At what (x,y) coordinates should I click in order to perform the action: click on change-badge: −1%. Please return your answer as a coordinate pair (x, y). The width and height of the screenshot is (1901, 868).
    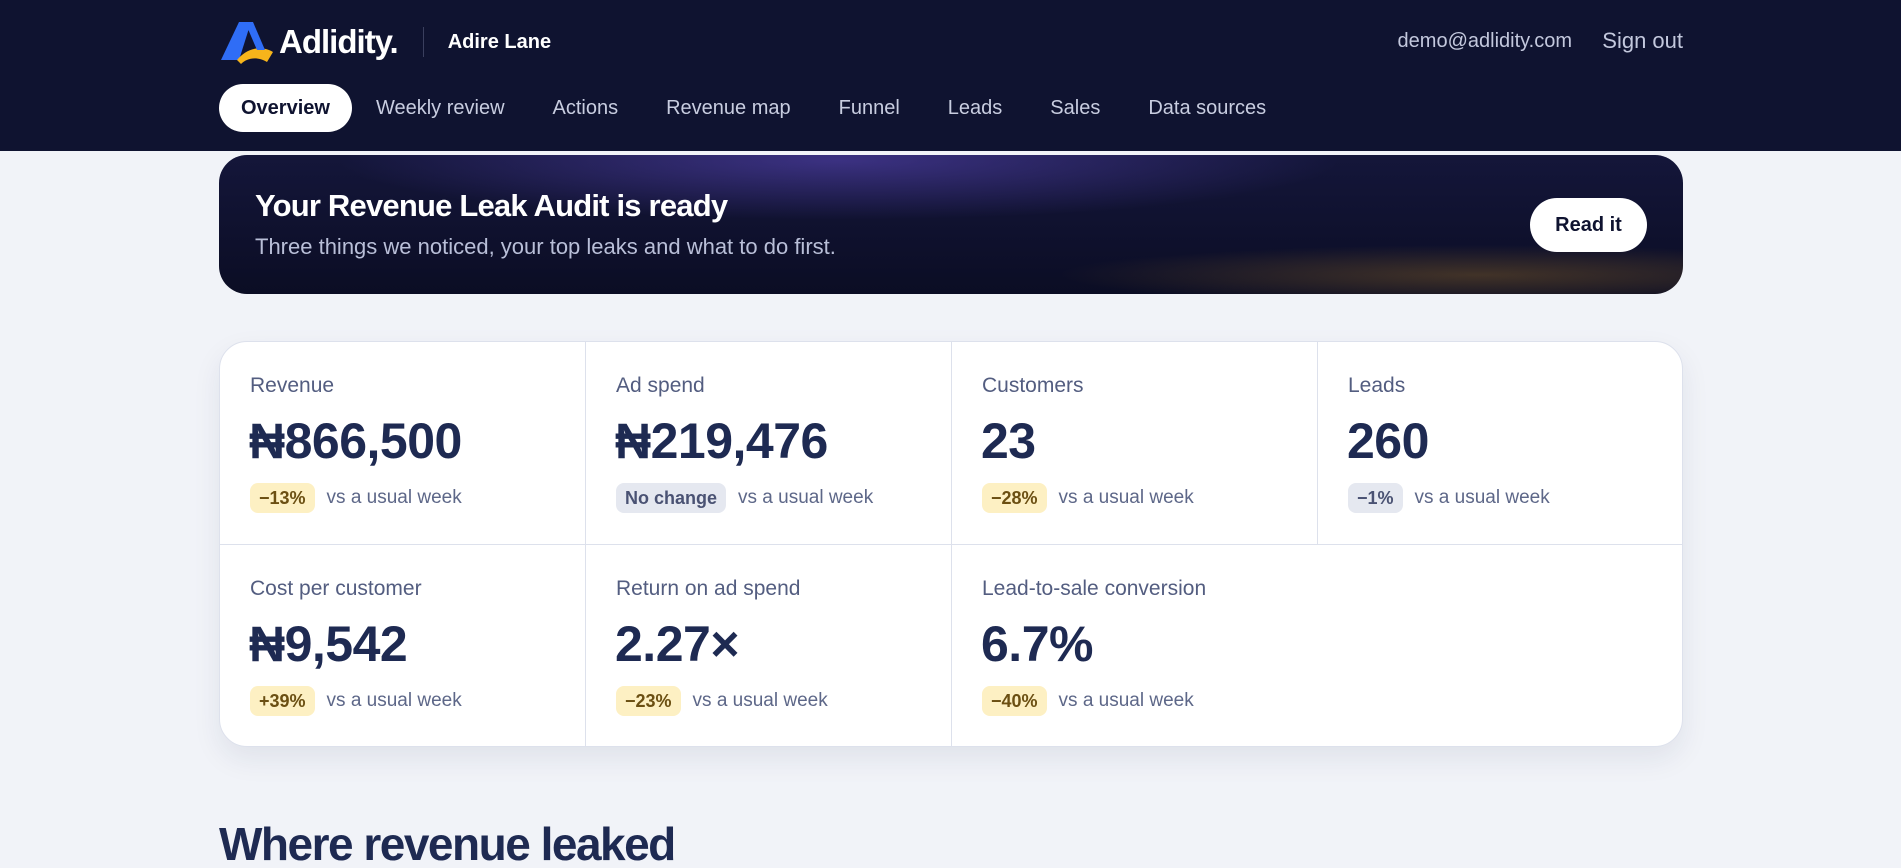
    Looking at the image, I should click on (1375, 498).